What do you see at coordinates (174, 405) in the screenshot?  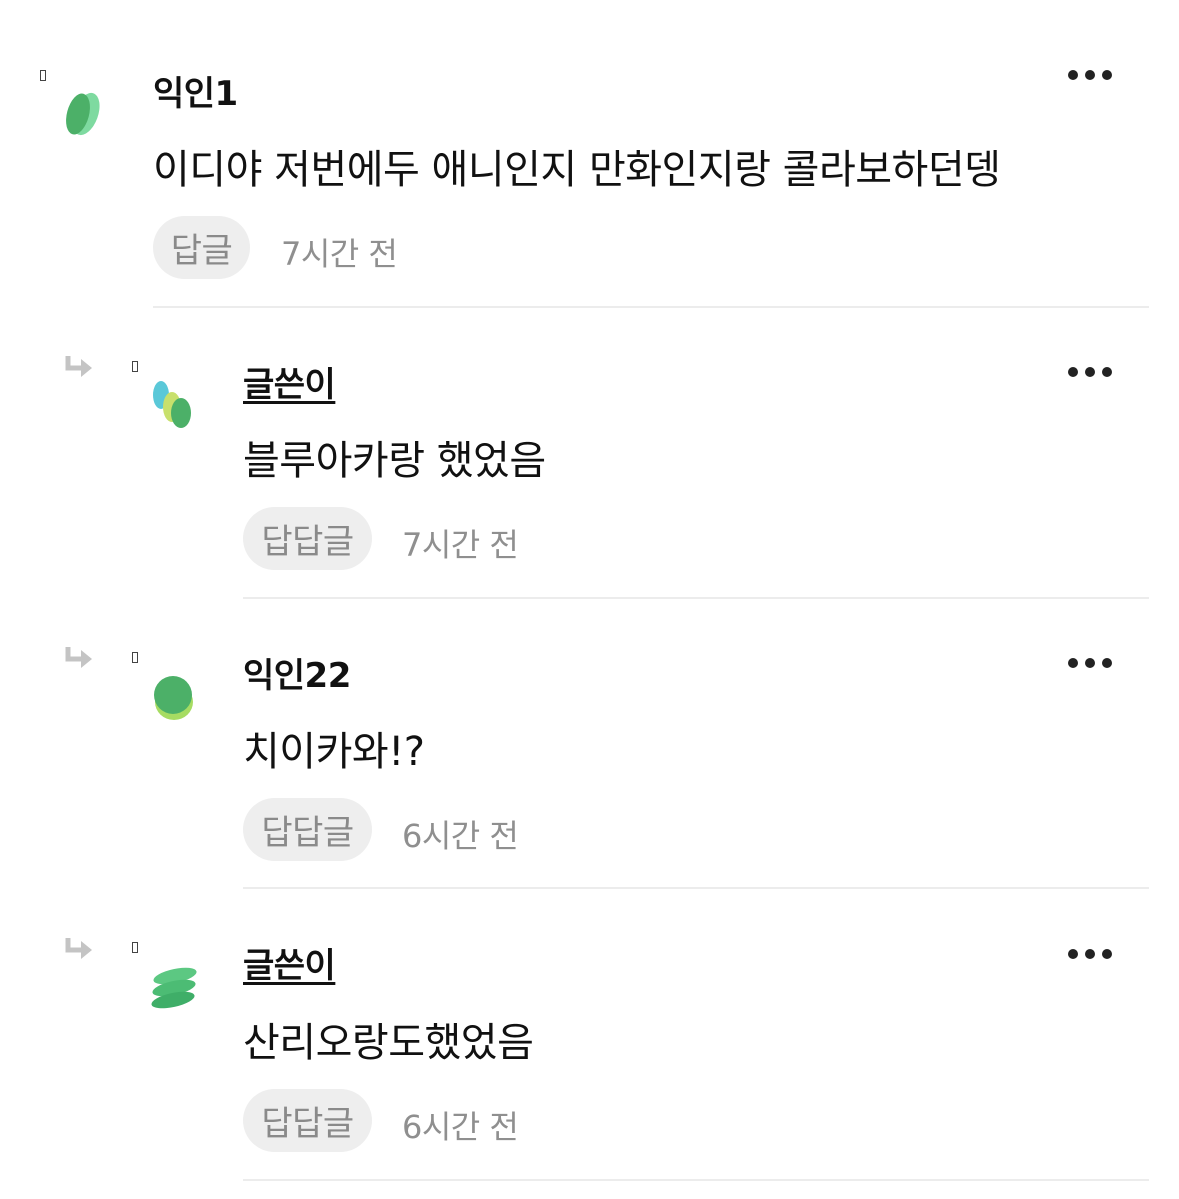 I see `multicolor-bubbles-avatar-icon` at bounding box center [174, 405].